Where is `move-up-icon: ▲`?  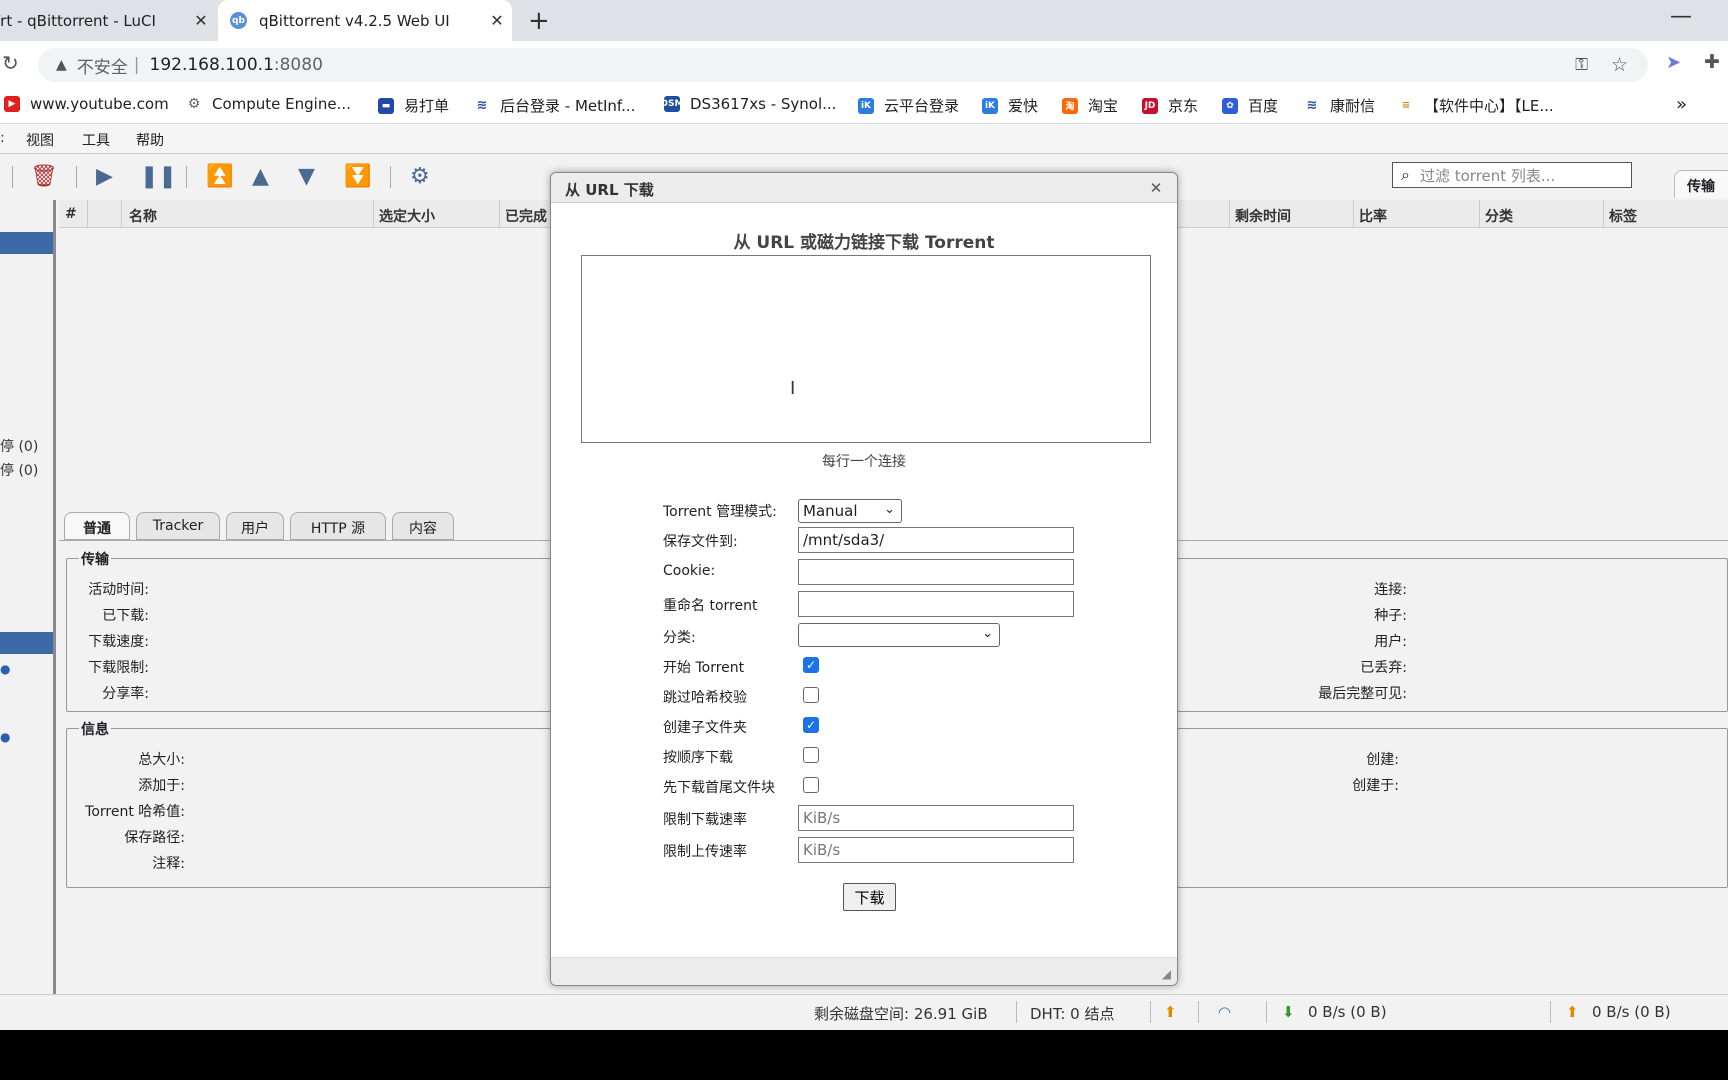 move-up-icon: ▲ is located at coordinates (260, 176).